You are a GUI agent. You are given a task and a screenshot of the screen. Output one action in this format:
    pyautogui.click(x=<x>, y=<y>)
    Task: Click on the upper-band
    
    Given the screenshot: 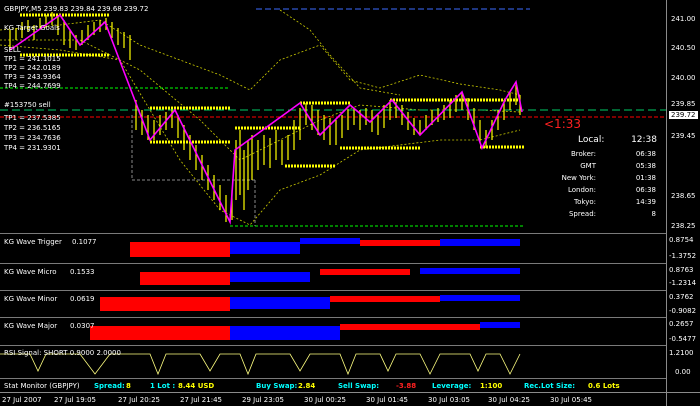 What is the action you would take?
    pyautogui.click(x=260, y=57)
    